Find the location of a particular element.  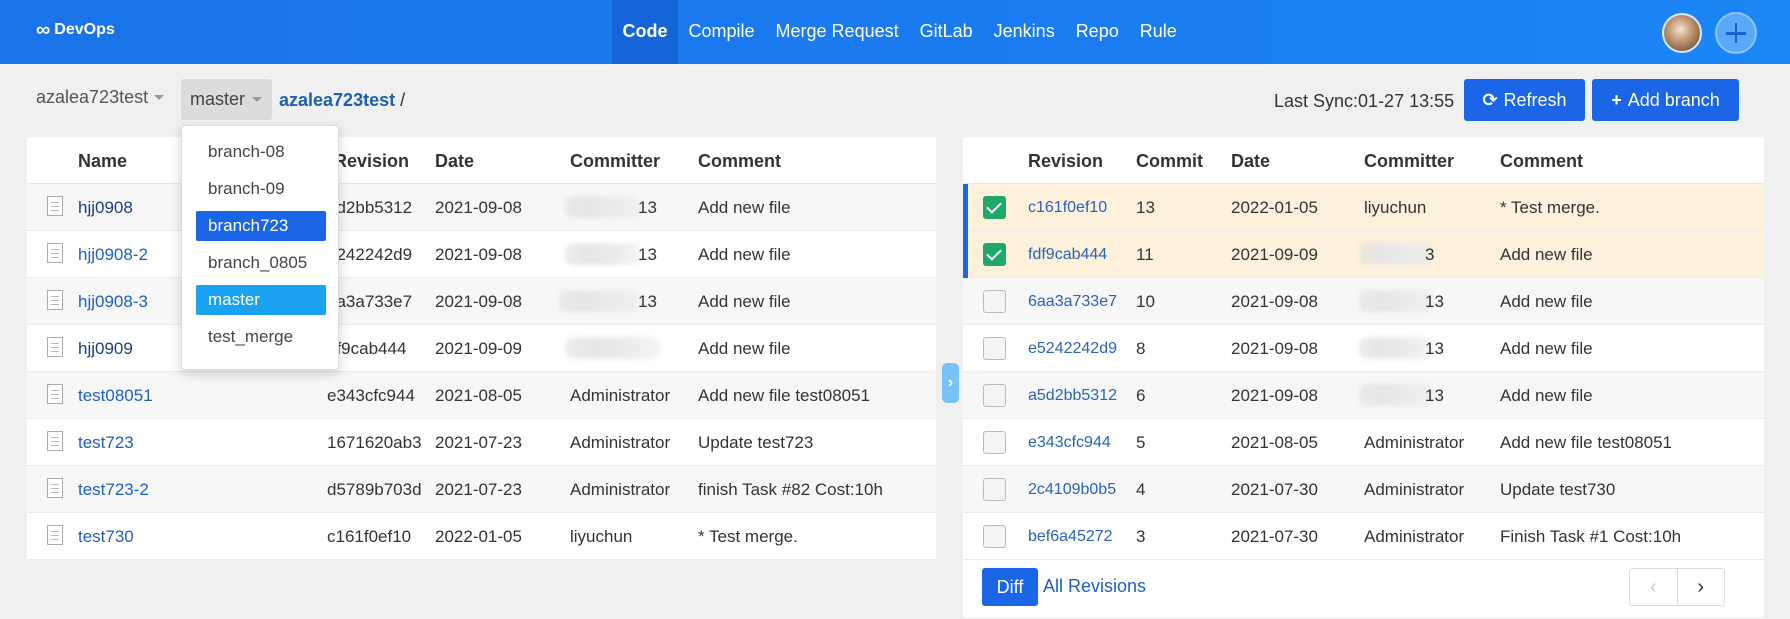

file-name: test723 is located at coordinates (106, 443).